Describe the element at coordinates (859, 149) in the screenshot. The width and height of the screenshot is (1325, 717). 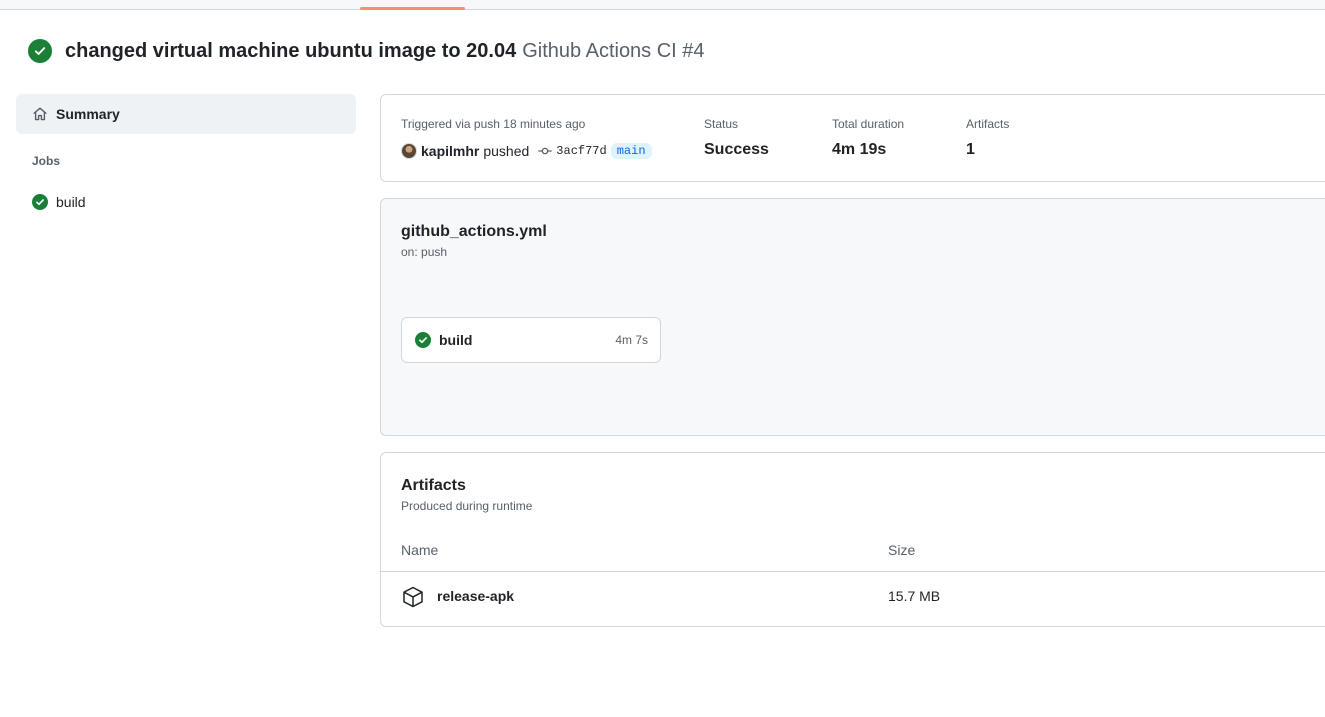
I see `duration-value: 4m 19s` at that location.